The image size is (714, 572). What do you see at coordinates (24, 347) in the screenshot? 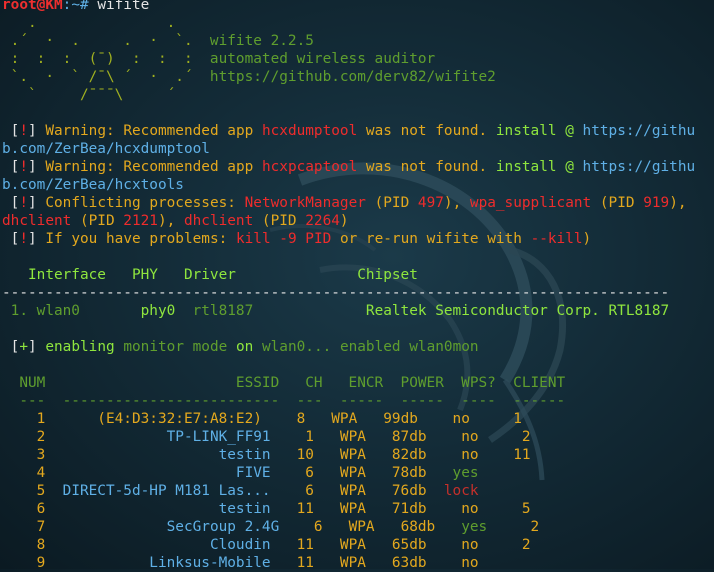
I see `monitor-plus: +` at bounding box center [24, 347].